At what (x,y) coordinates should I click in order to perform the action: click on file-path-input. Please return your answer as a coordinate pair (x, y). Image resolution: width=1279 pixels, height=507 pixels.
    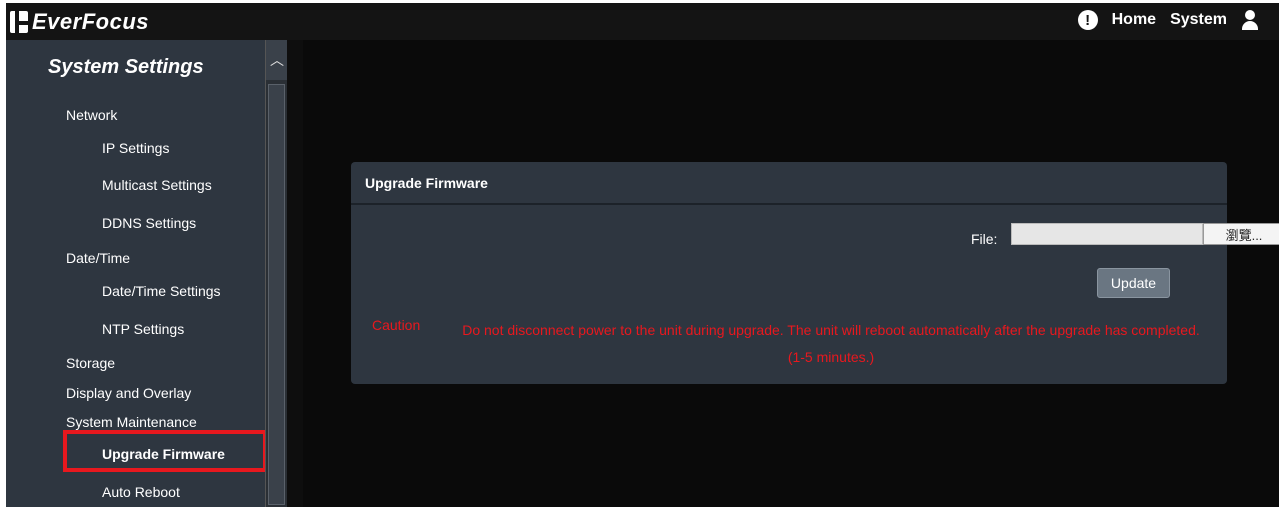
    Looking at the image, I should click on (1107, 234).